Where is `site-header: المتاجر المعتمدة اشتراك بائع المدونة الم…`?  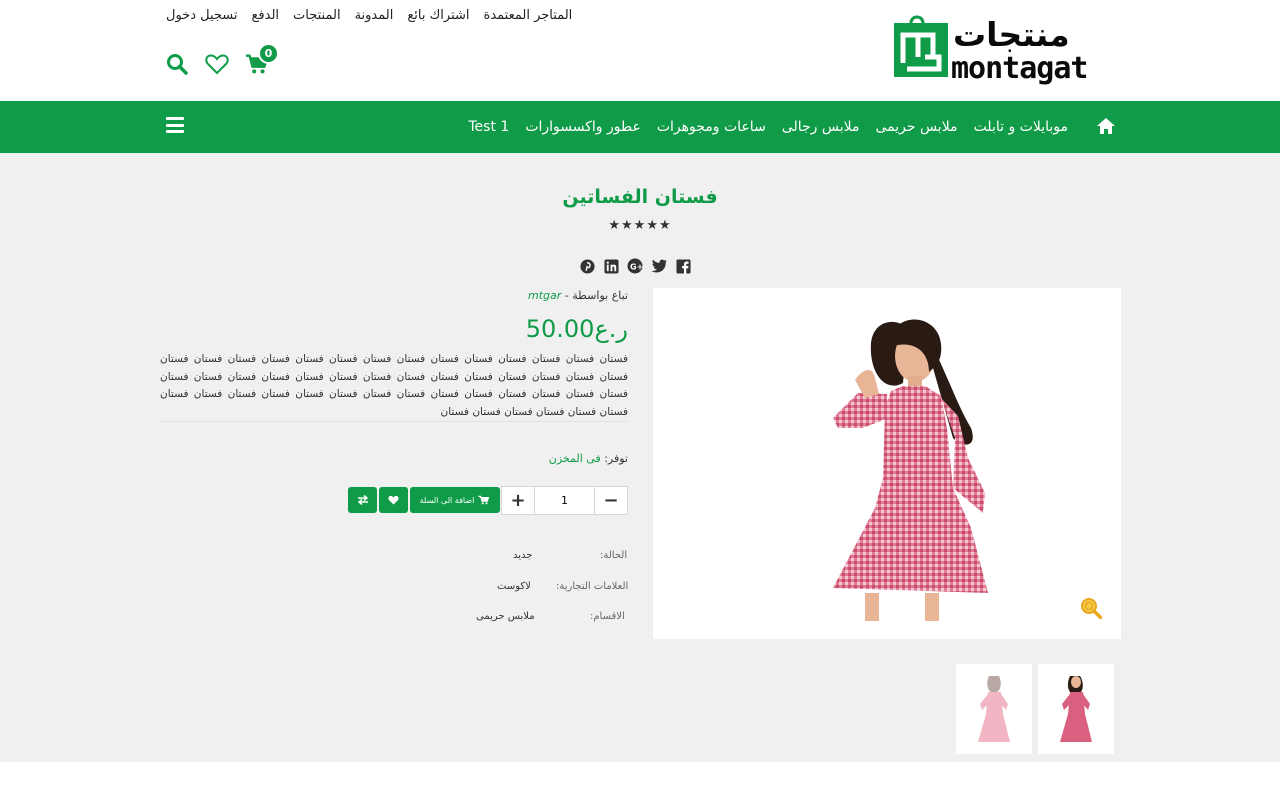 site-header: المتاجر المعتمدة اشتراك بائع المدونة الم… is located at coordinates (640, 50).